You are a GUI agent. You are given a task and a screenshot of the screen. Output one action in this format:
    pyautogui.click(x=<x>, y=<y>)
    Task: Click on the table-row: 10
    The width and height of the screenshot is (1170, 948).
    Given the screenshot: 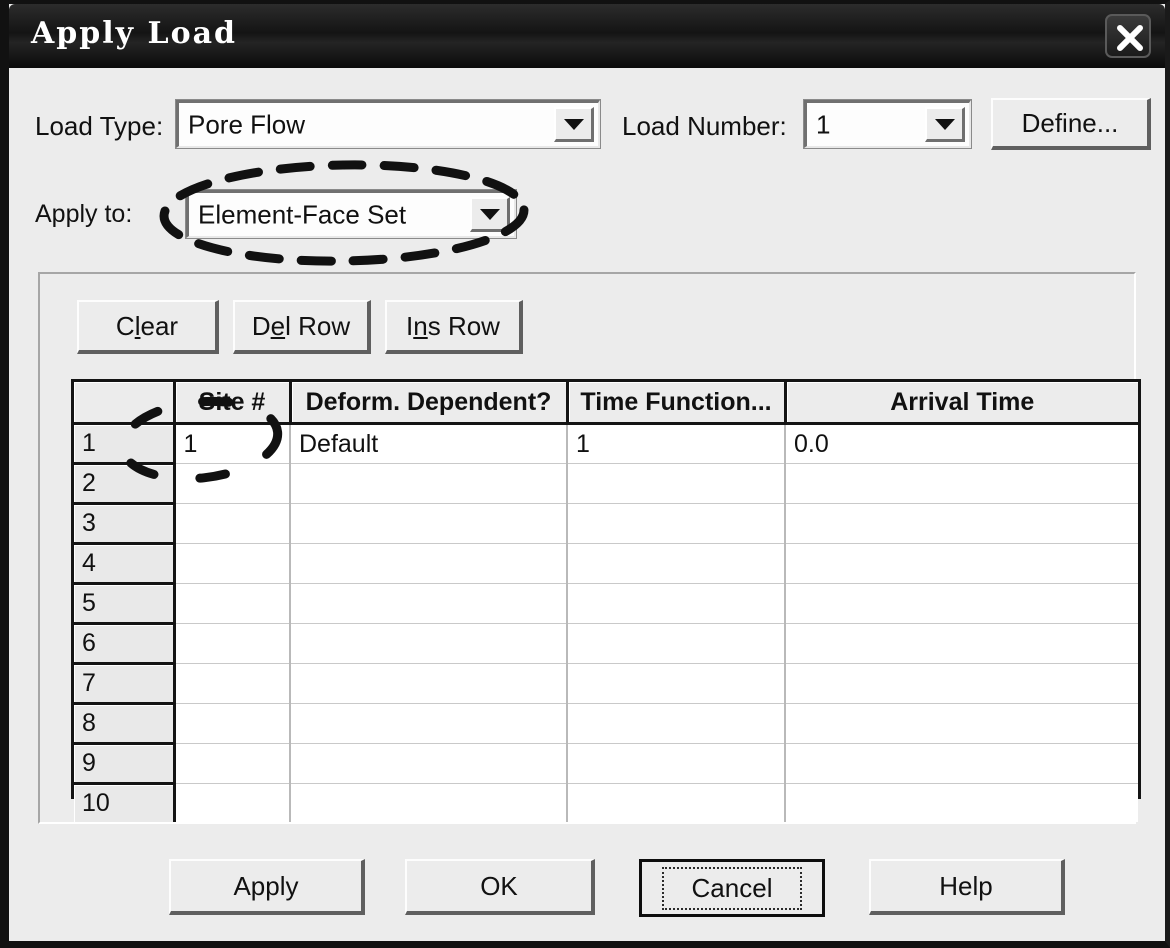 What is the action you would take?
    pyautogui.click(x=606, y=802)
    